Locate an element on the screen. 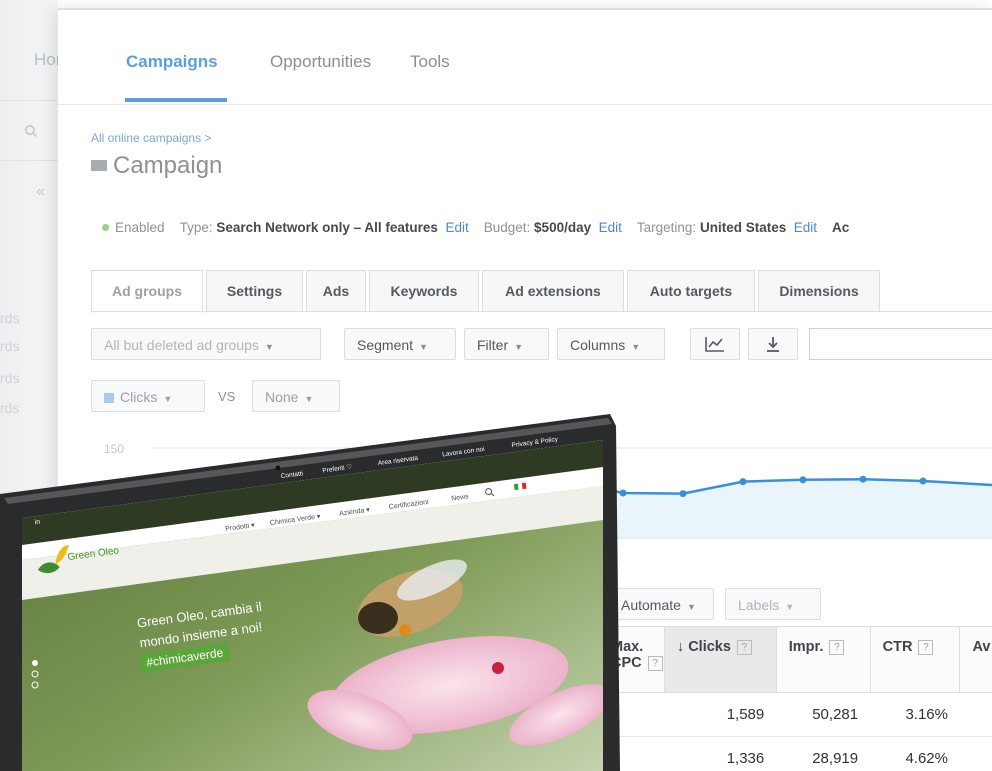  col-impressions-label: Impr. is located at coordinates (806, 647).